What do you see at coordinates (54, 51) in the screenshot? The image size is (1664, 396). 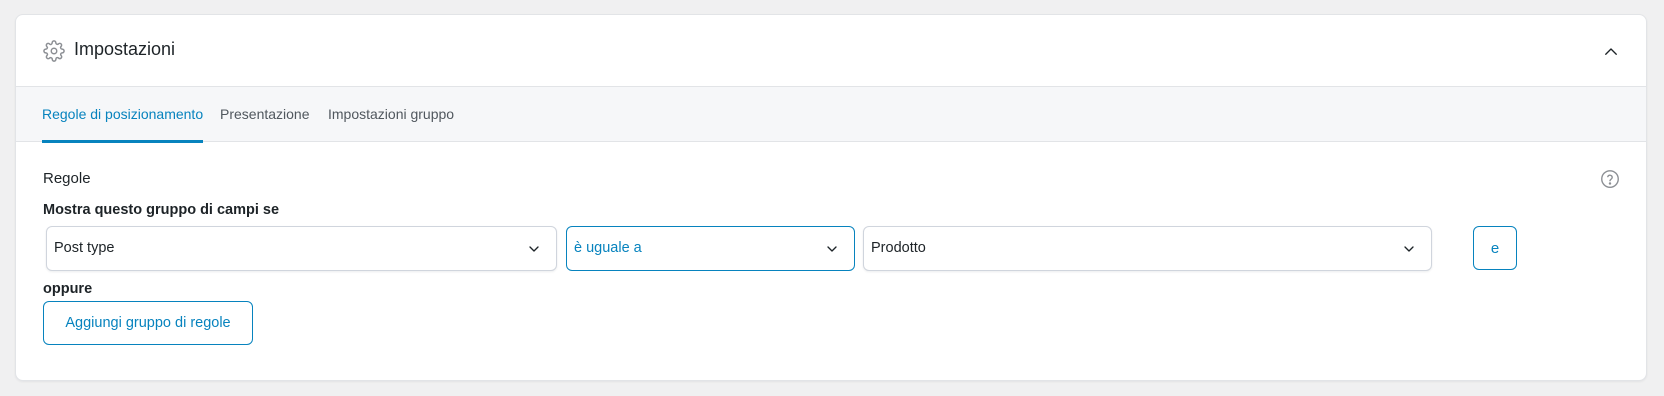 I see `gear-icon` at bounding box center [54, 51].